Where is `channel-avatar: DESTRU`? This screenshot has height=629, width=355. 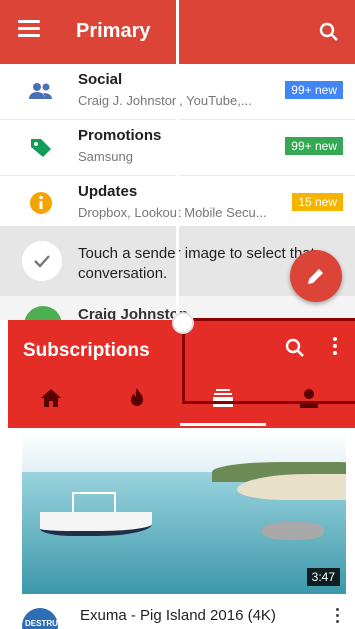 channel-avatar: DESTRU is located at coordinates (40, 618).